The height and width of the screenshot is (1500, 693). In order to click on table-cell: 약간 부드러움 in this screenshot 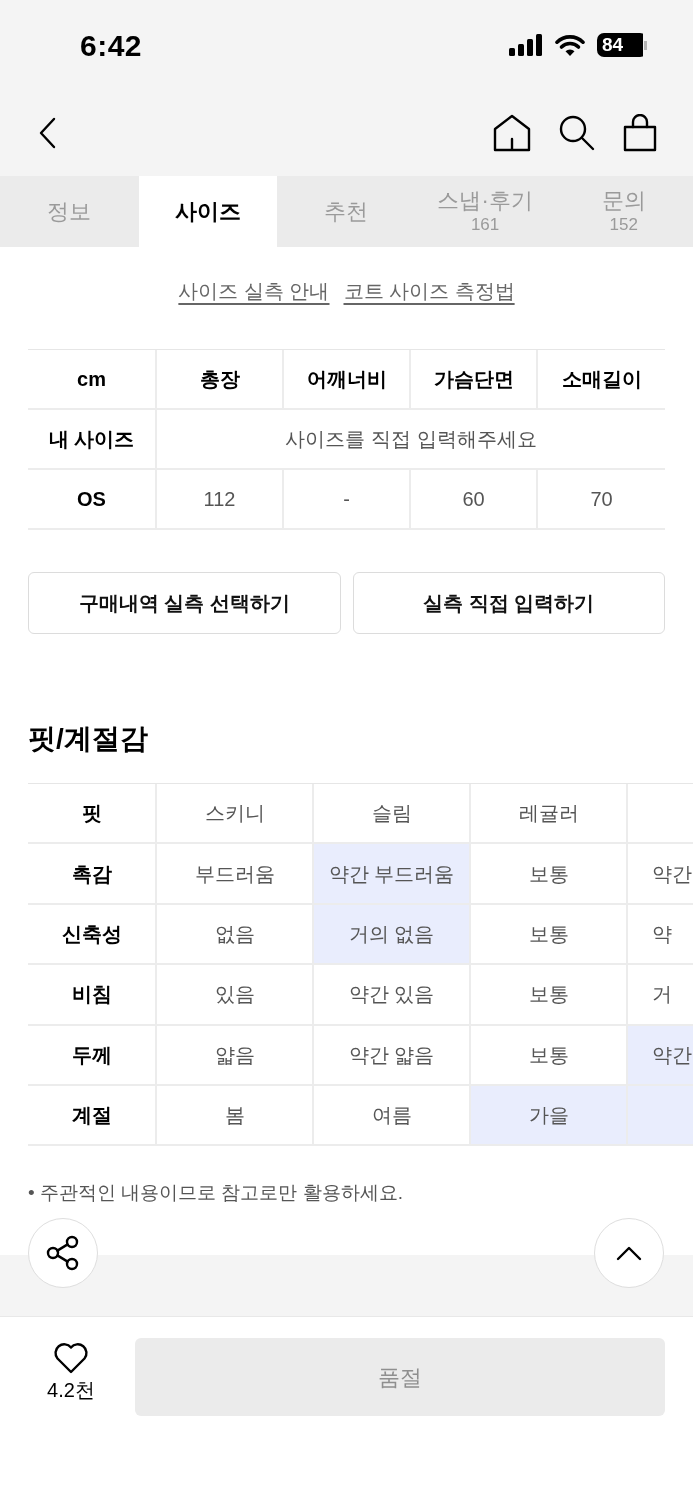, I will do `click(392, 874)`.